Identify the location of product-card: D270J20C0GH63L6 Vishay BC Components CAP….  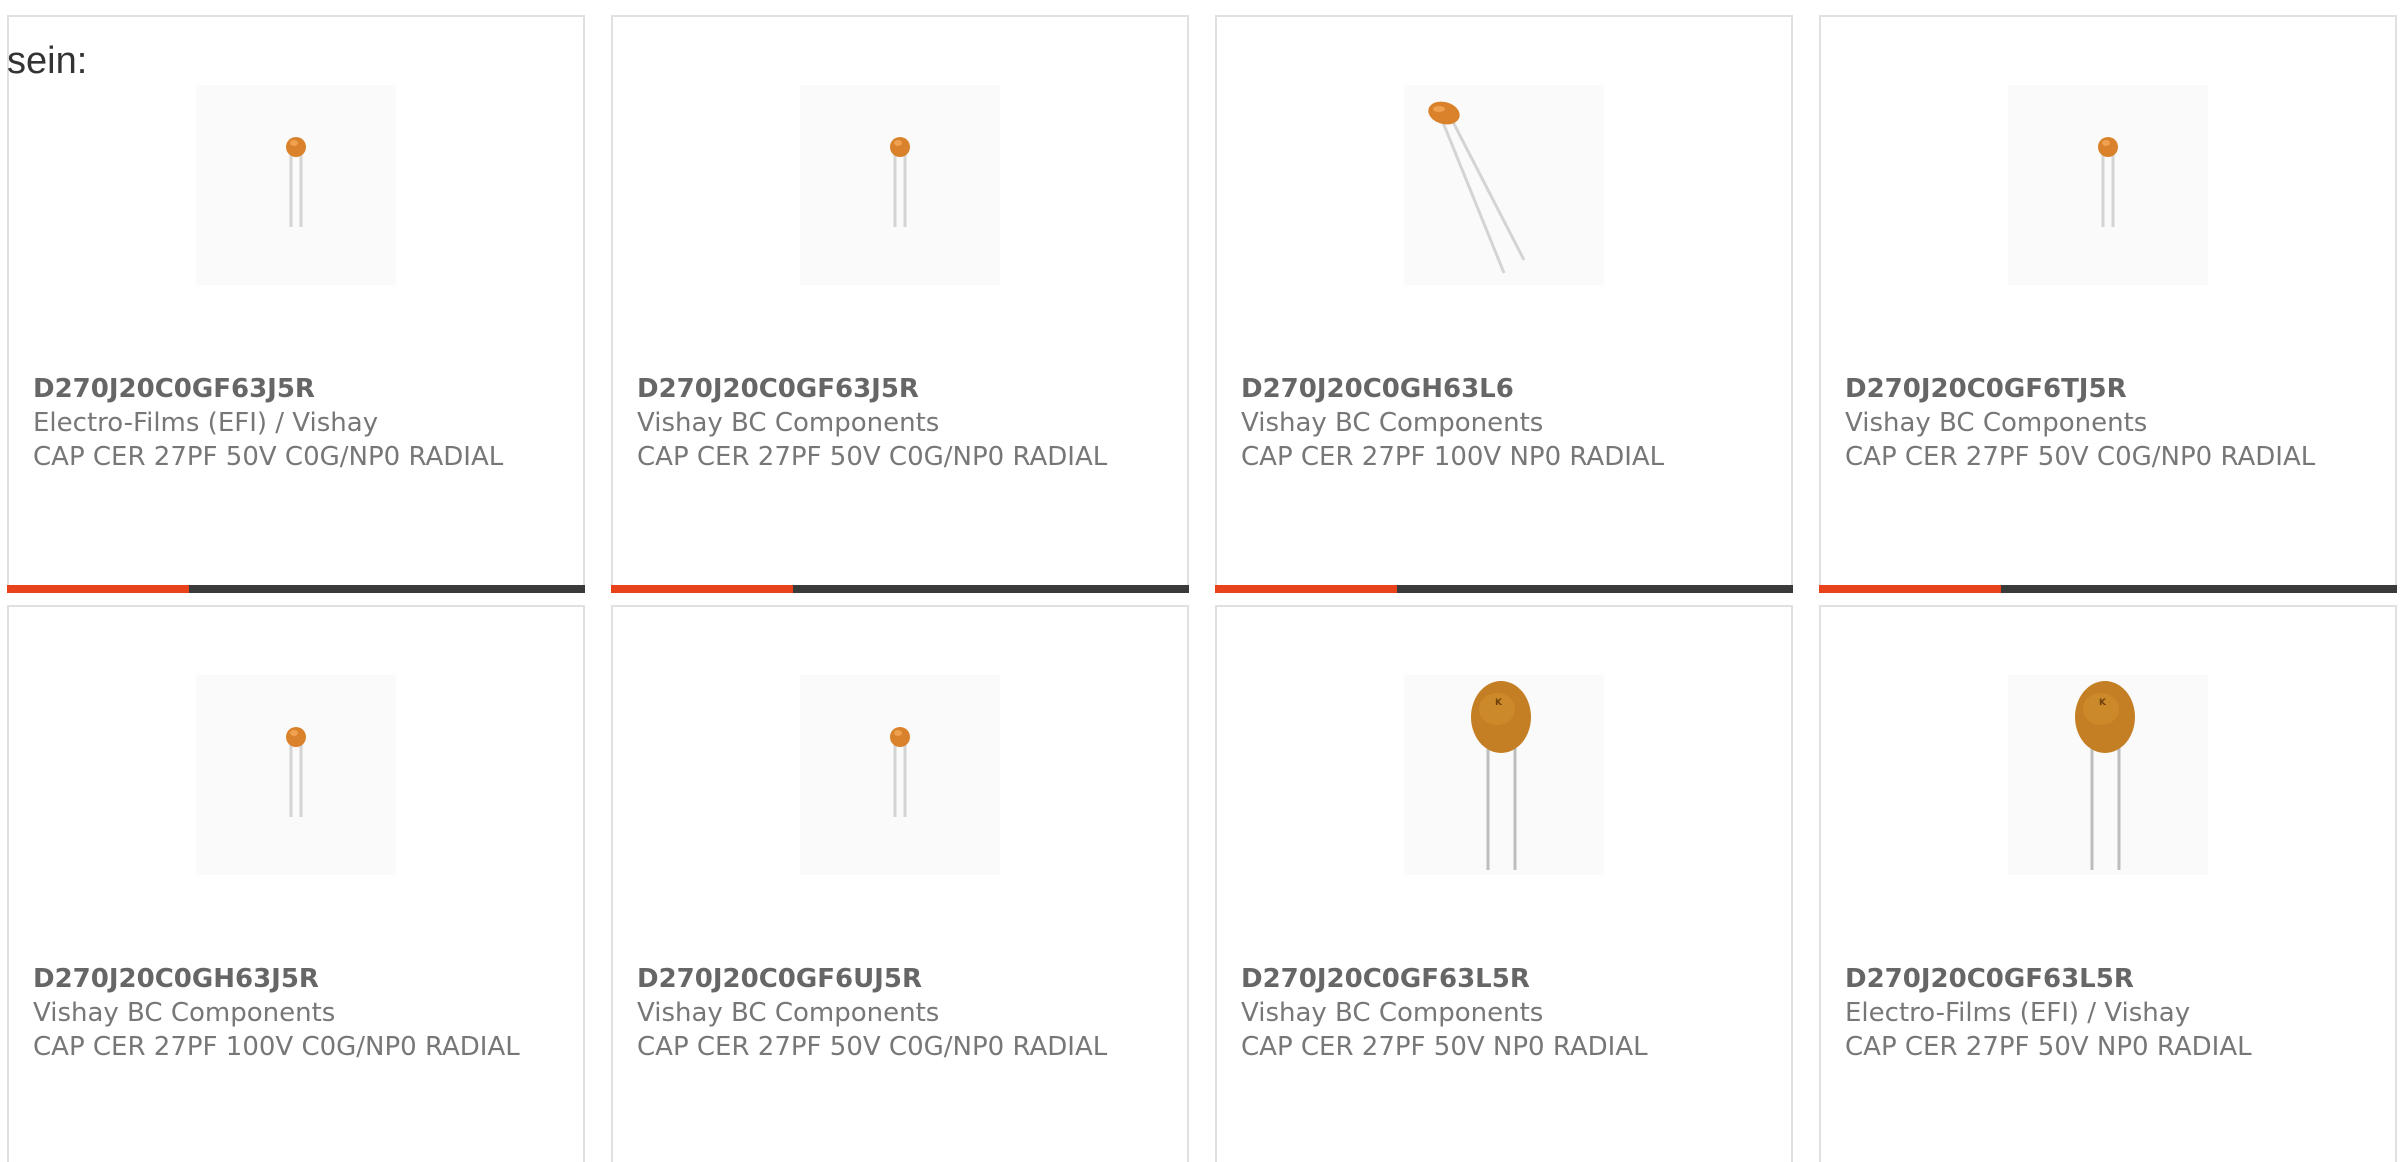
(1504, 304).